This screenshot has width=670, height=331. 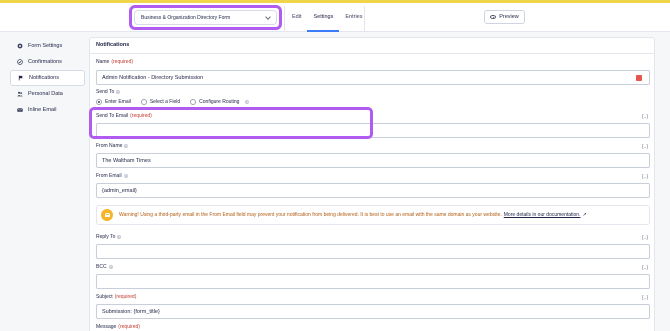 What do you see at coordinates (116, 297) in the screenshot?
I see `subject-label: Subject (required)` at bounding box center [116, 297].